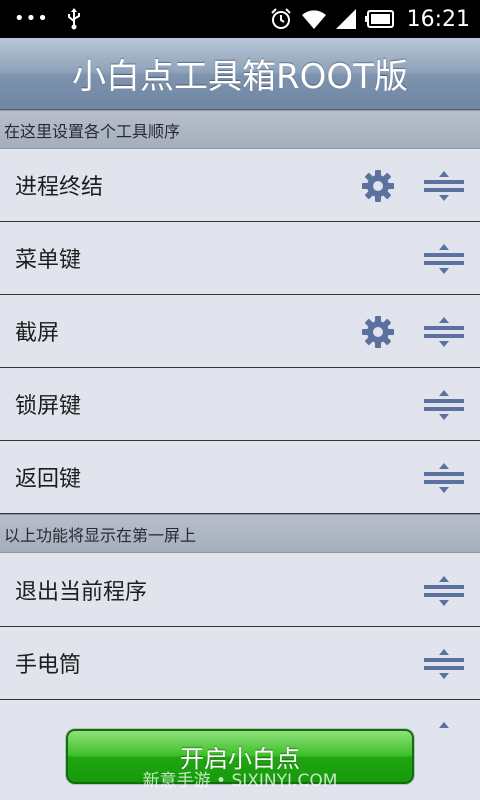 The height and width of the screenshot is (800, 480). I want to click on list-item-label: 锁屏键, so click(48, 406).